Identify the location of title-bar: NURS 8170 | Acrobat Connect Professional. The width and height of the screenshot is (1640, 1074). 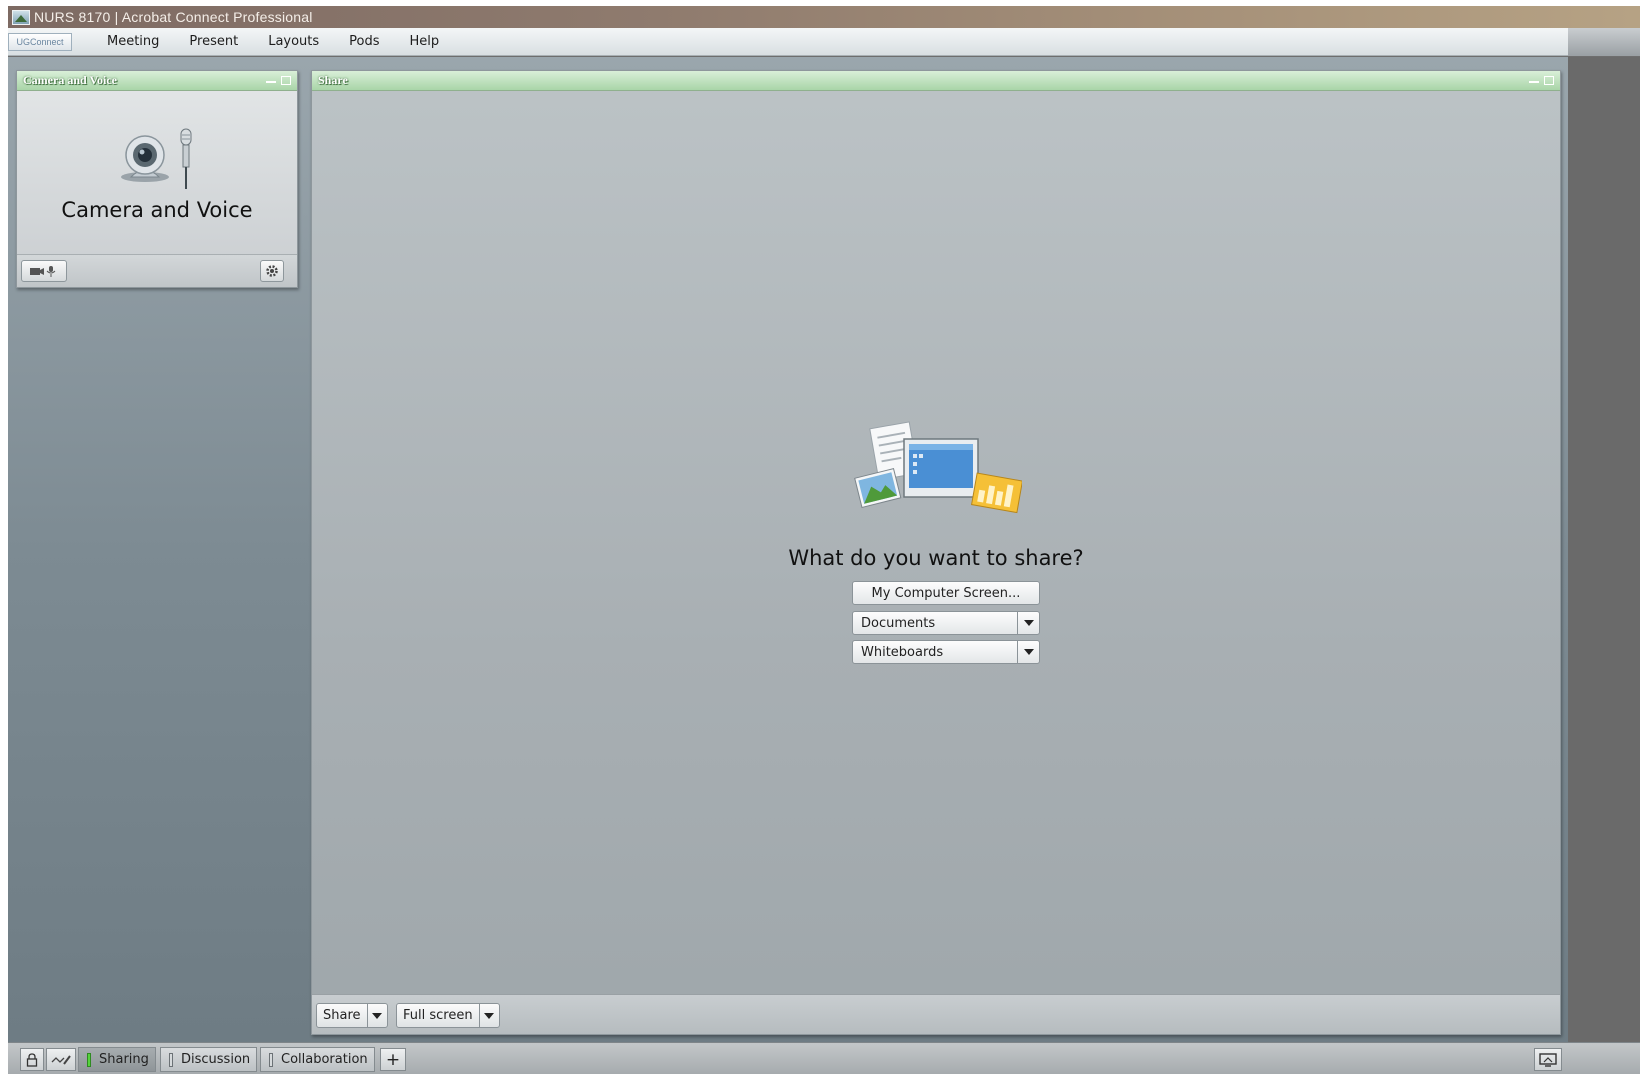
(824, 17).